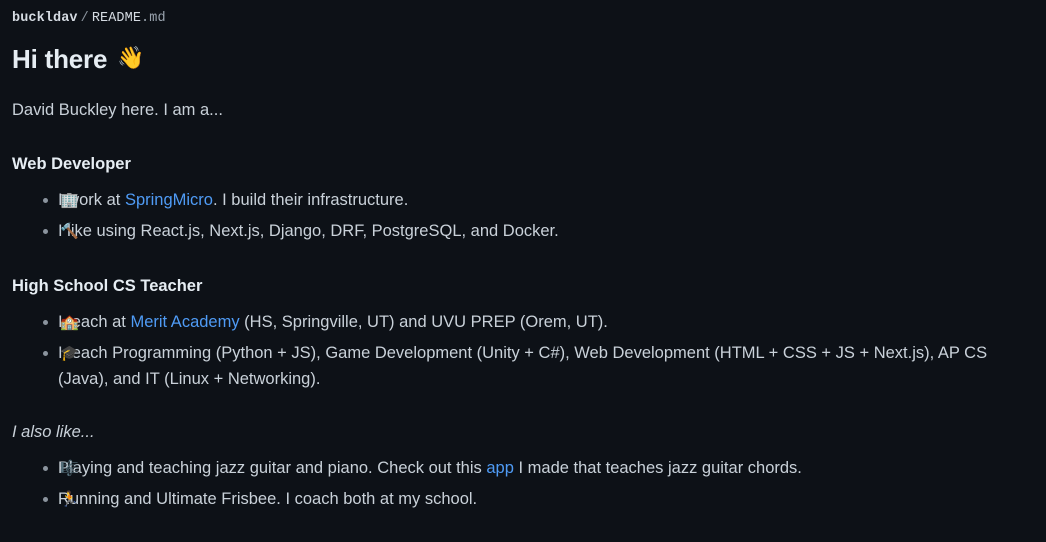 The height and width of the screenshot is (542, 1046). Describe the element at coordinates (69, 200) in the screenshot. I see `office-building-icon: 🏢` at that location.